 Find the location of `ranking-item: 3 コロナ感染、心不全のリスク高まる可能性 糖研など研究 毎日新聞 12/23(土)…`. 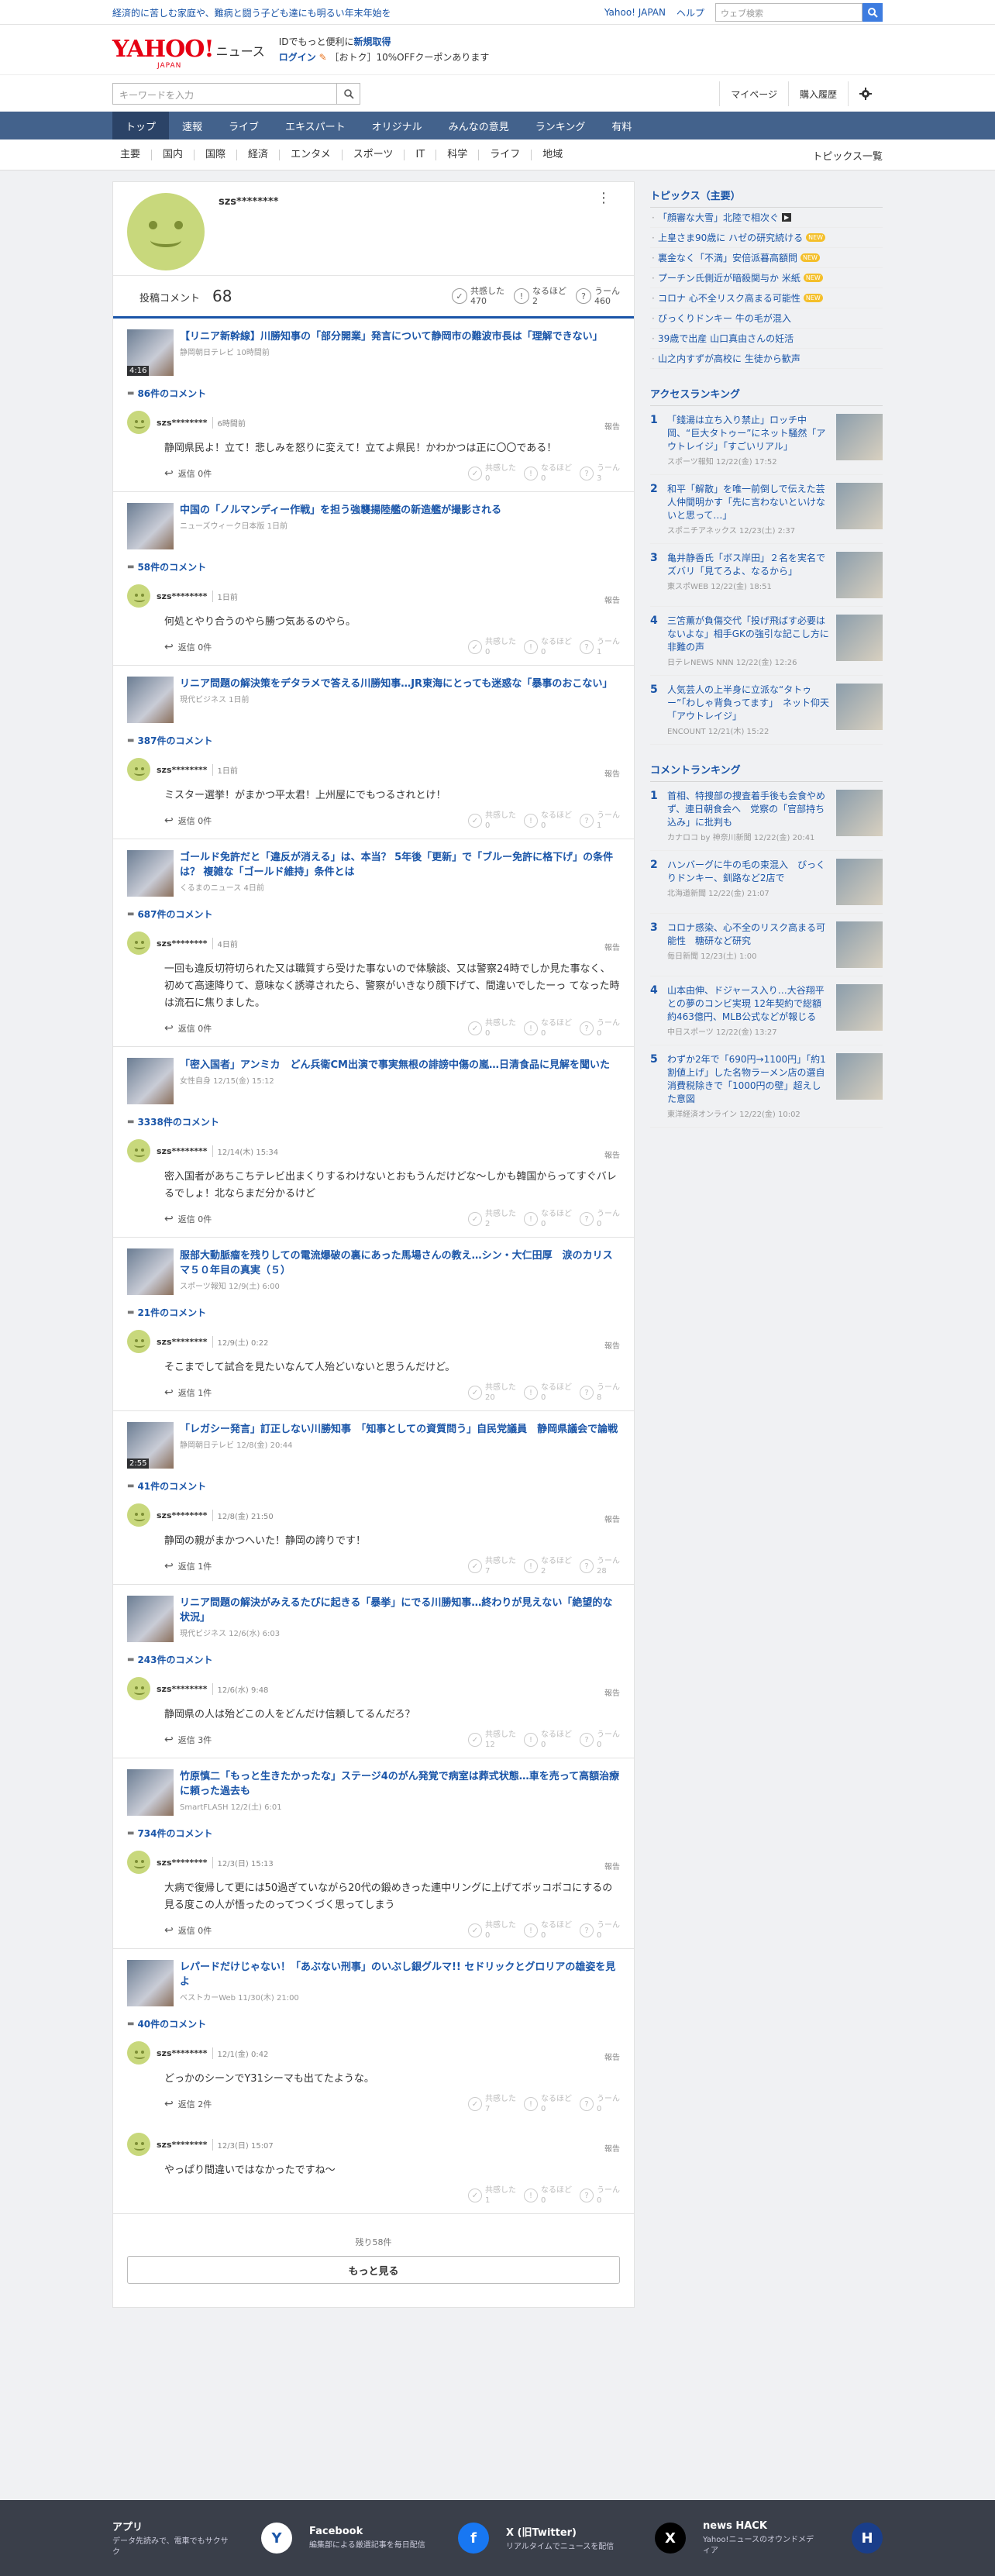

ranking-item: 3 コロナ感染、心不全のリスク高まる可能性 糖研など研究 毎日新聞 12/23(土)… is located at coordinates (766, 945).